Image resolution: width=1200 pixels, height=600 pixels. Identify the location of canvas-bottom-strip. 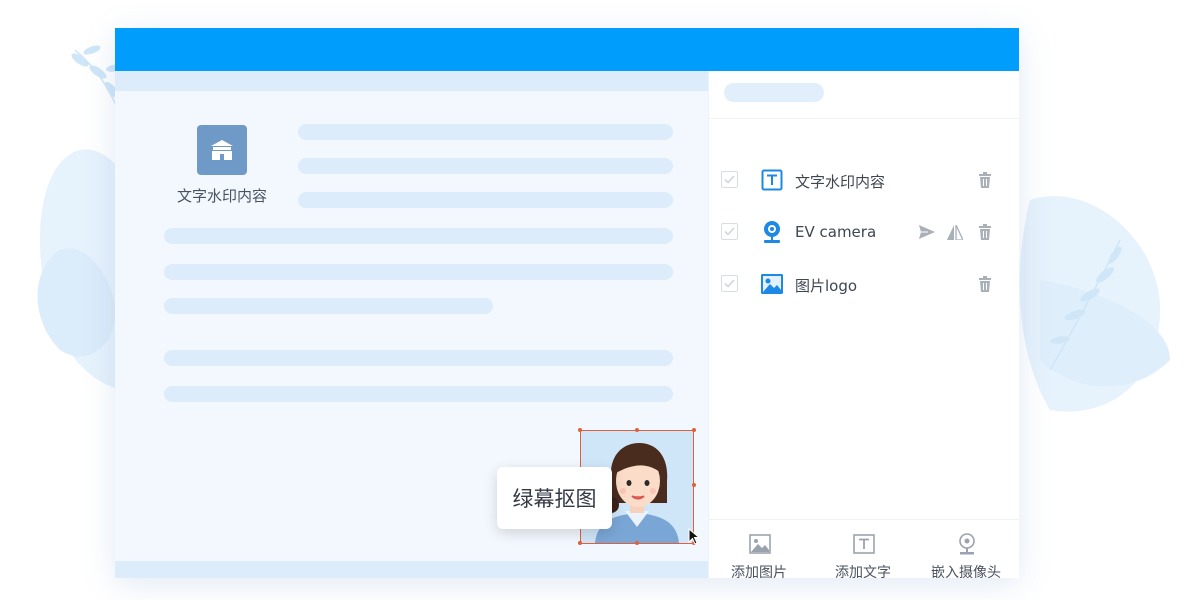
(411, 569).